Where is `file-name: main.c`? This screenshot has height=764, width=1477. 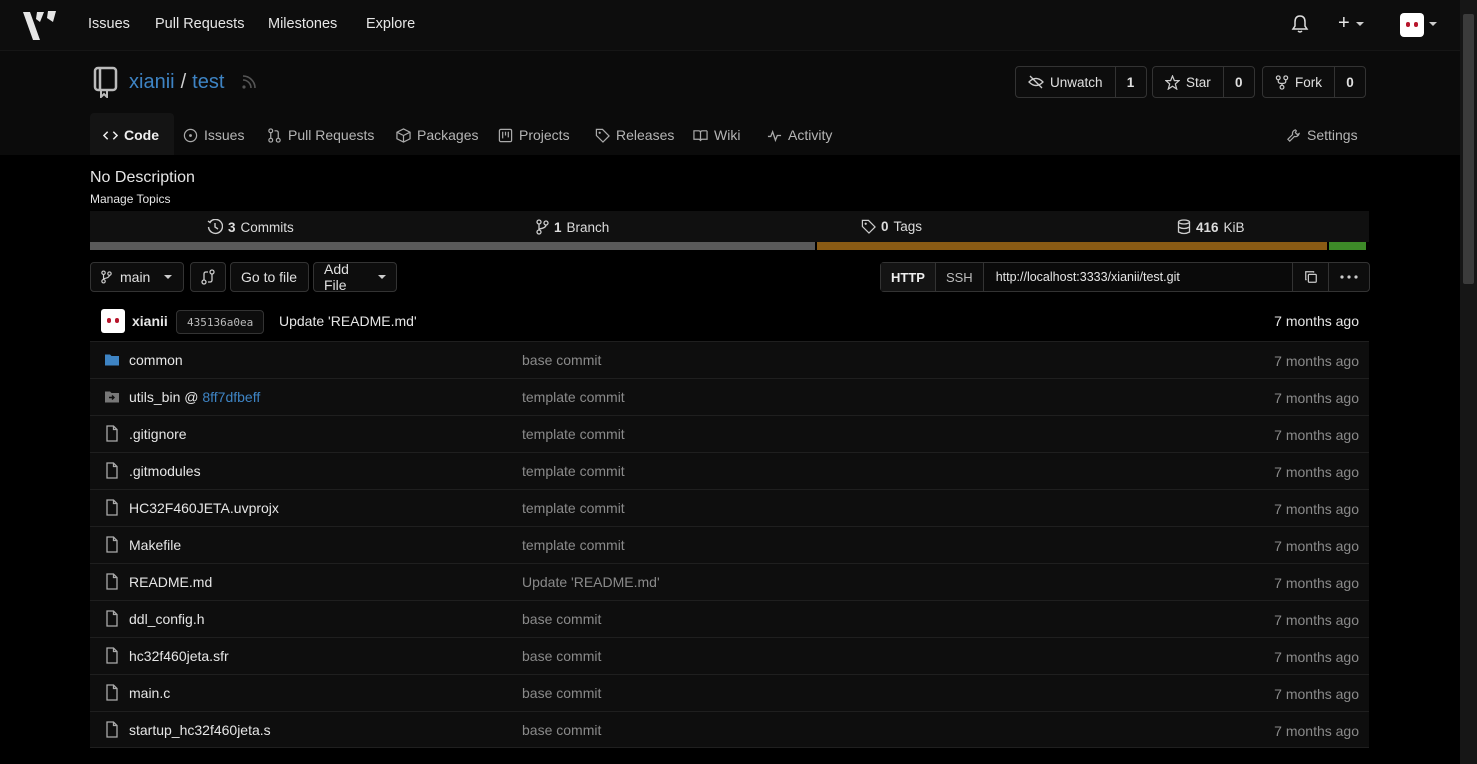 file-name: main.c is located at coordinates (150, 693).